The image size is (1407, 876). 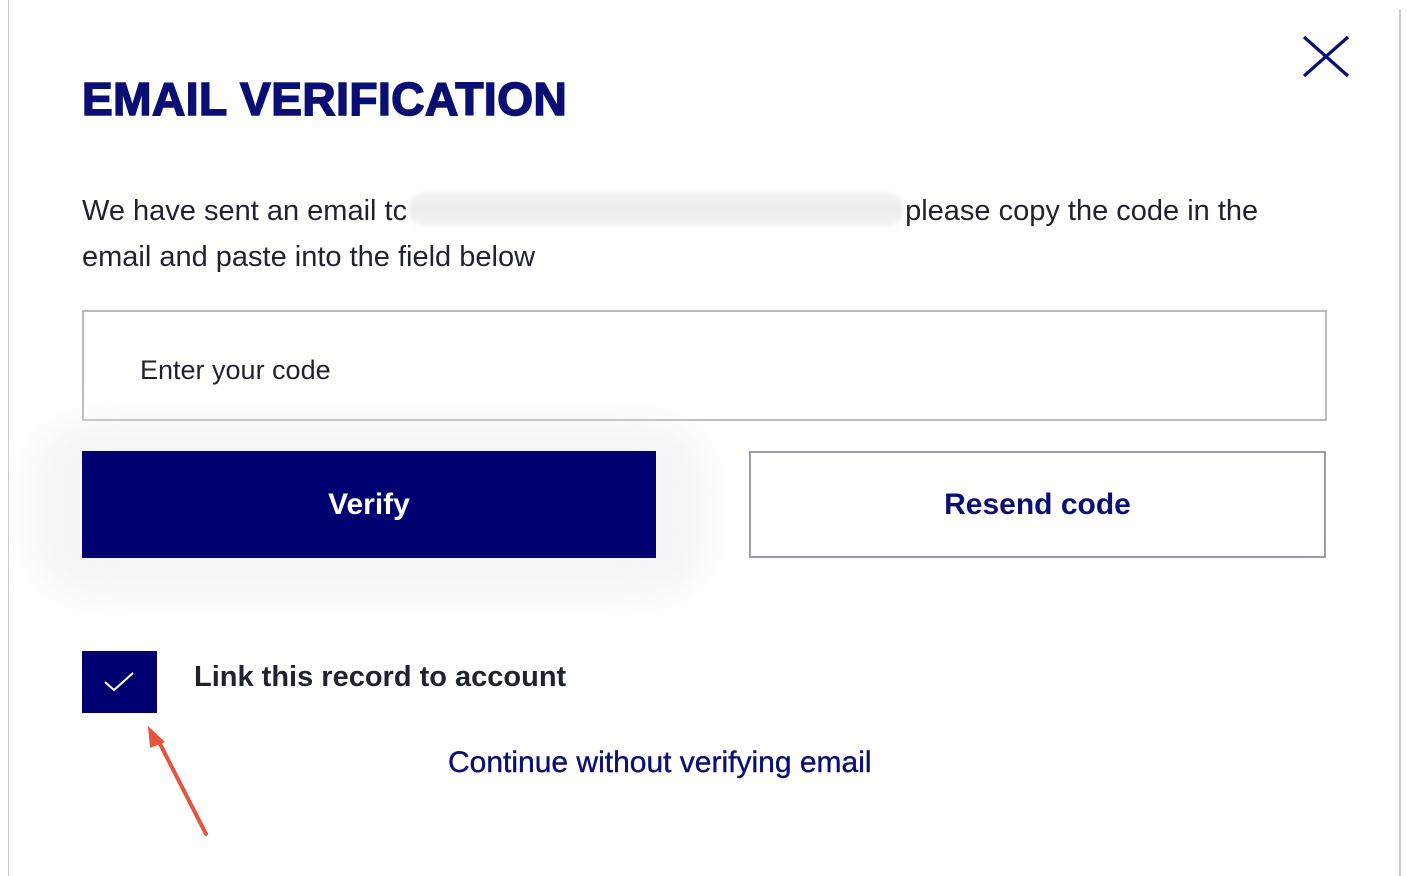 I want to click on code-input, so click(x=700, y=370).